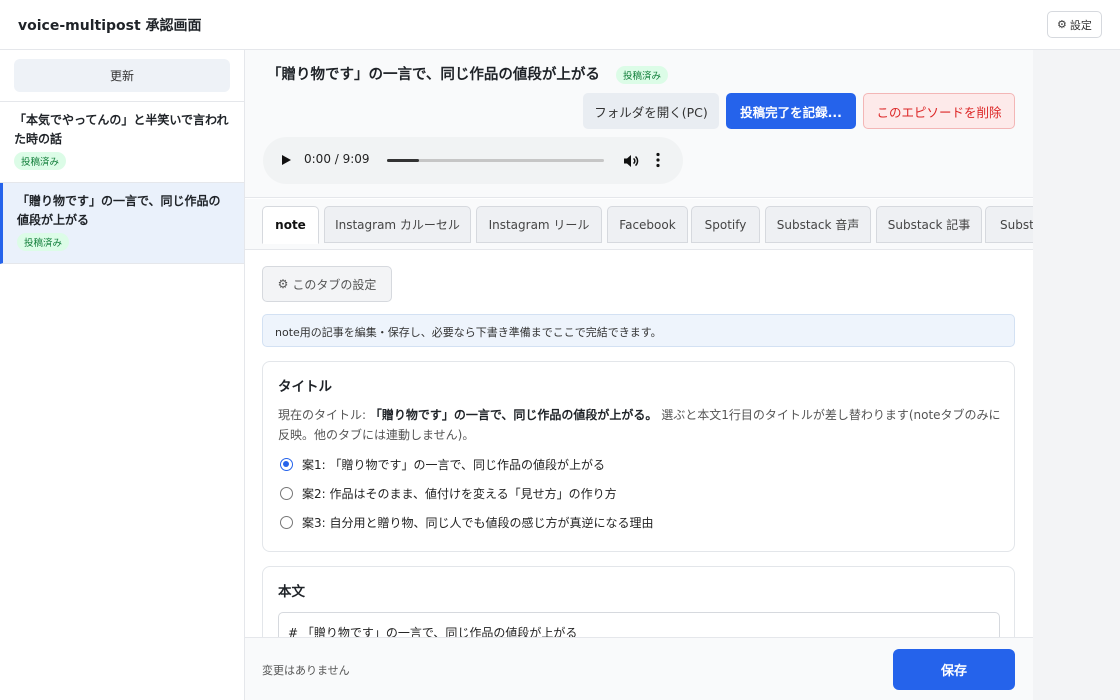 The height and width of the screenshot is (700, 1120). I want to click on episode-item-title: 「贈り物です」の一言で、同じ作品の値段が上がる, so click(119, 210).